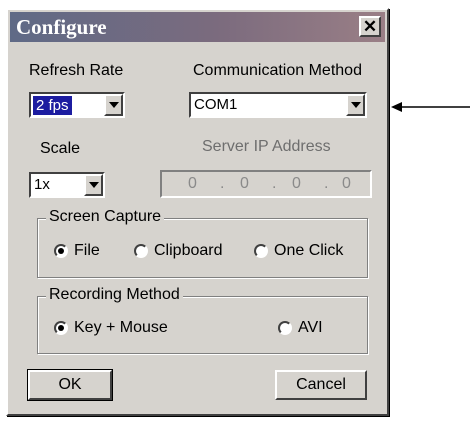 This screenshot has width=476, height=425. Describe the element at coordinates (309, 250) in the screenshot. I see `radio-one-click-label: One Click` at that location.